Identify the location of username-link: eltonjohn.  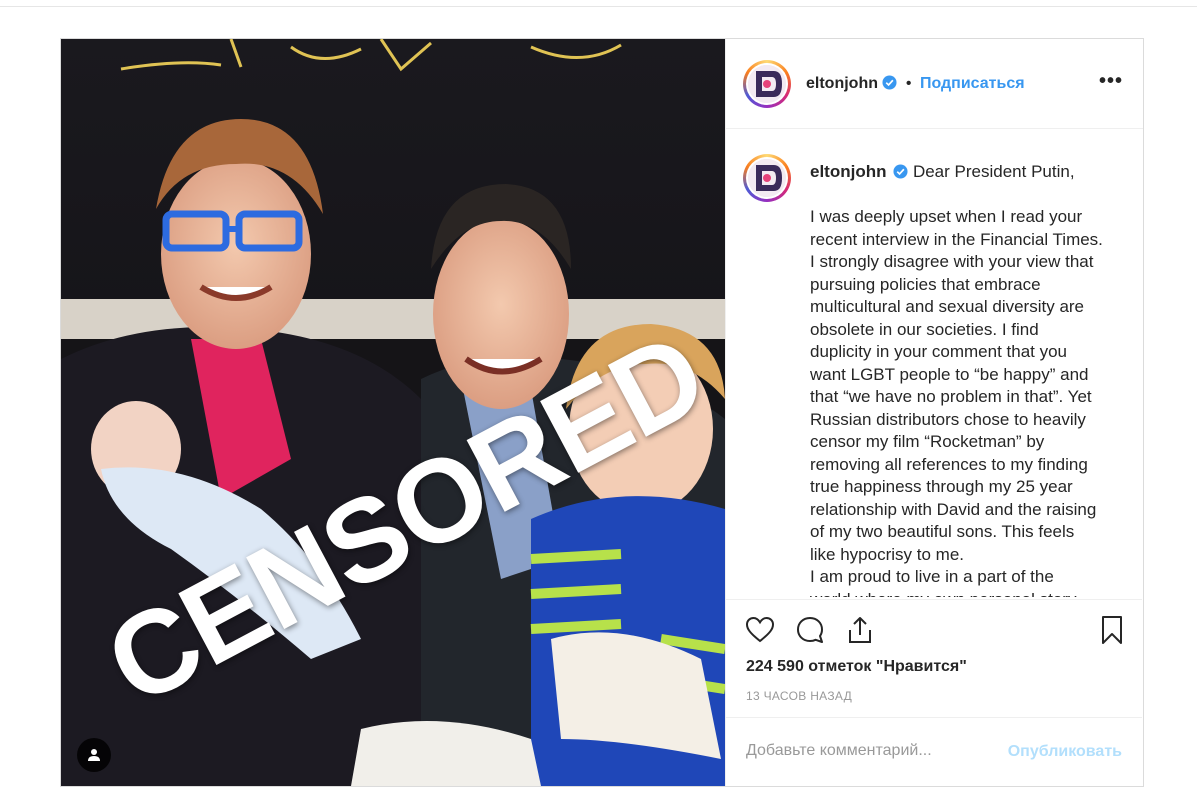
(842, 83).